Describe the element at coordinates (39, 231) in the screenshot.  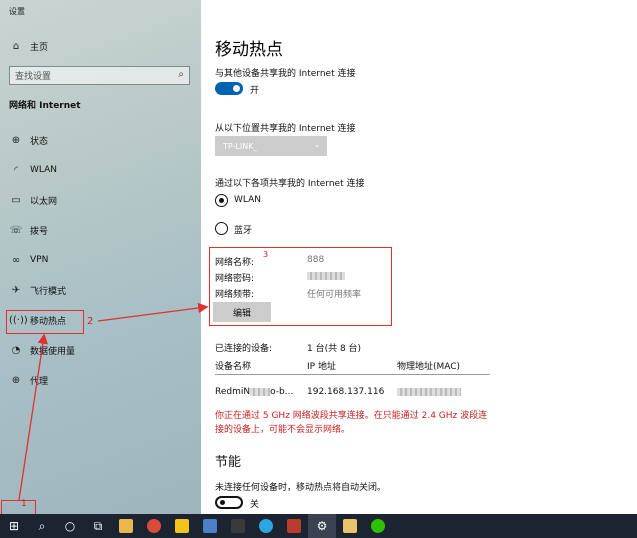
I see `sidebar-item-label: 拨号` at that location.